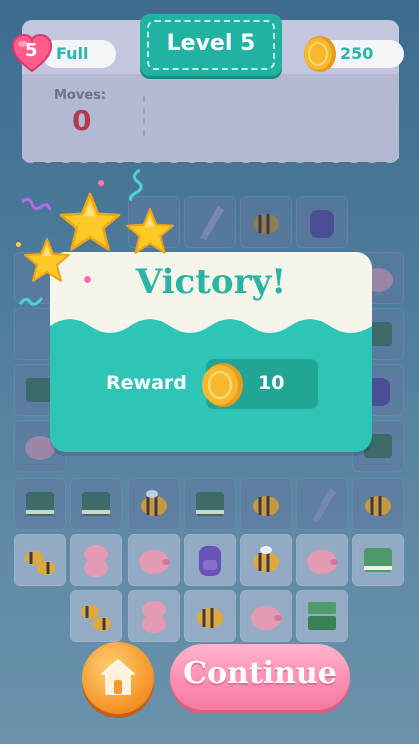 Image resolution: width=419 pixels, height=744 pixels. I want to click on home-button, so click(118, 678).